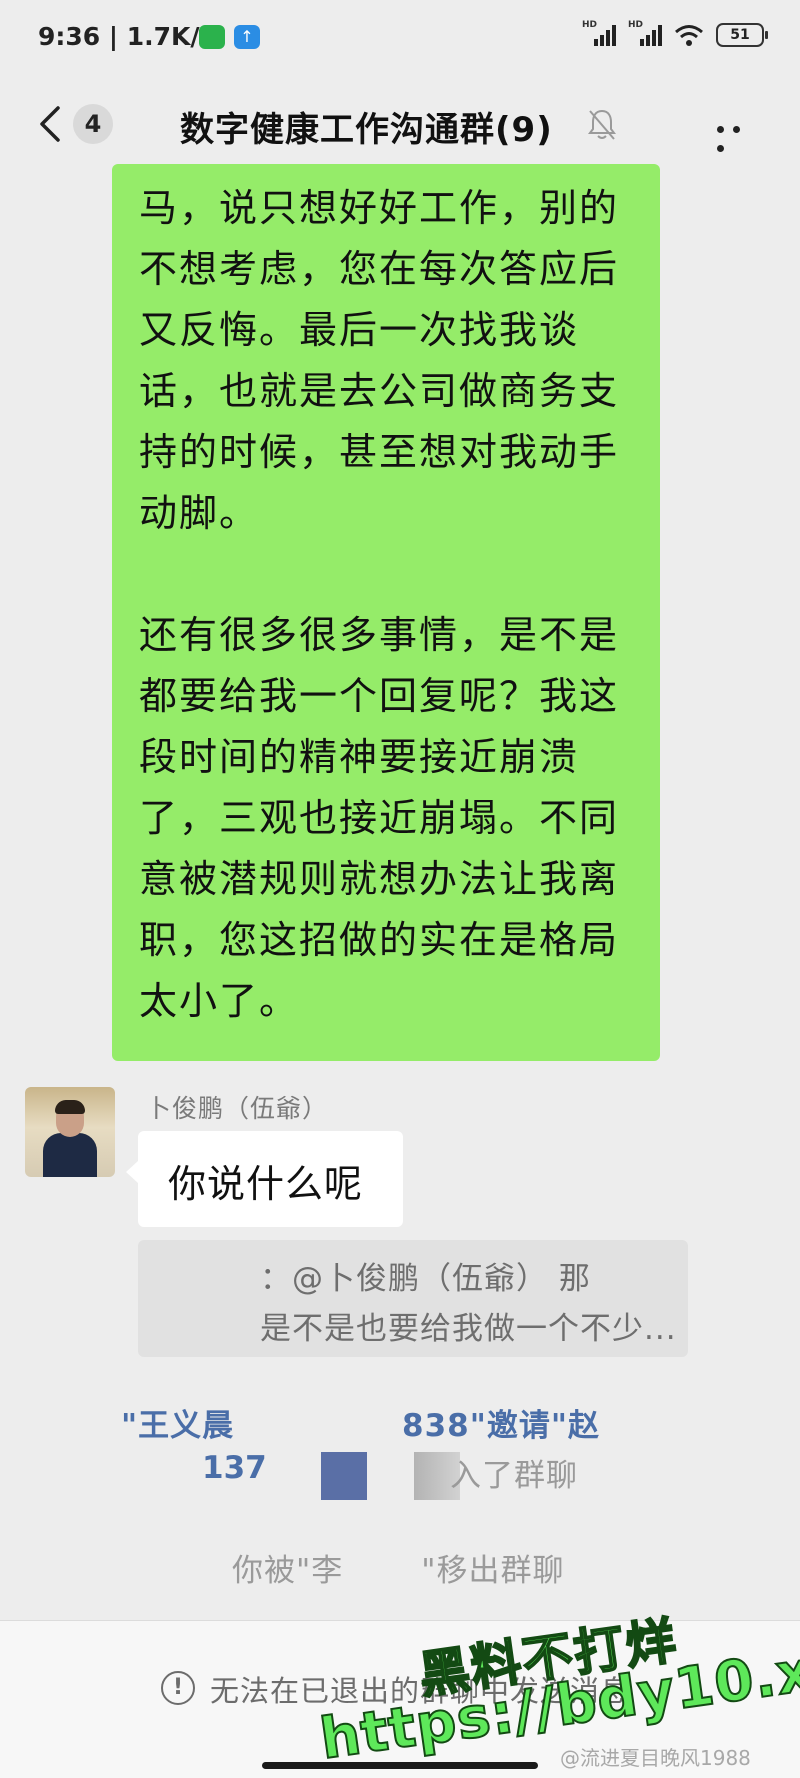  Describe the element at coordinates (266, 1184) in the screenshot. I see `received-message-text: 你说什么呢` at that location.